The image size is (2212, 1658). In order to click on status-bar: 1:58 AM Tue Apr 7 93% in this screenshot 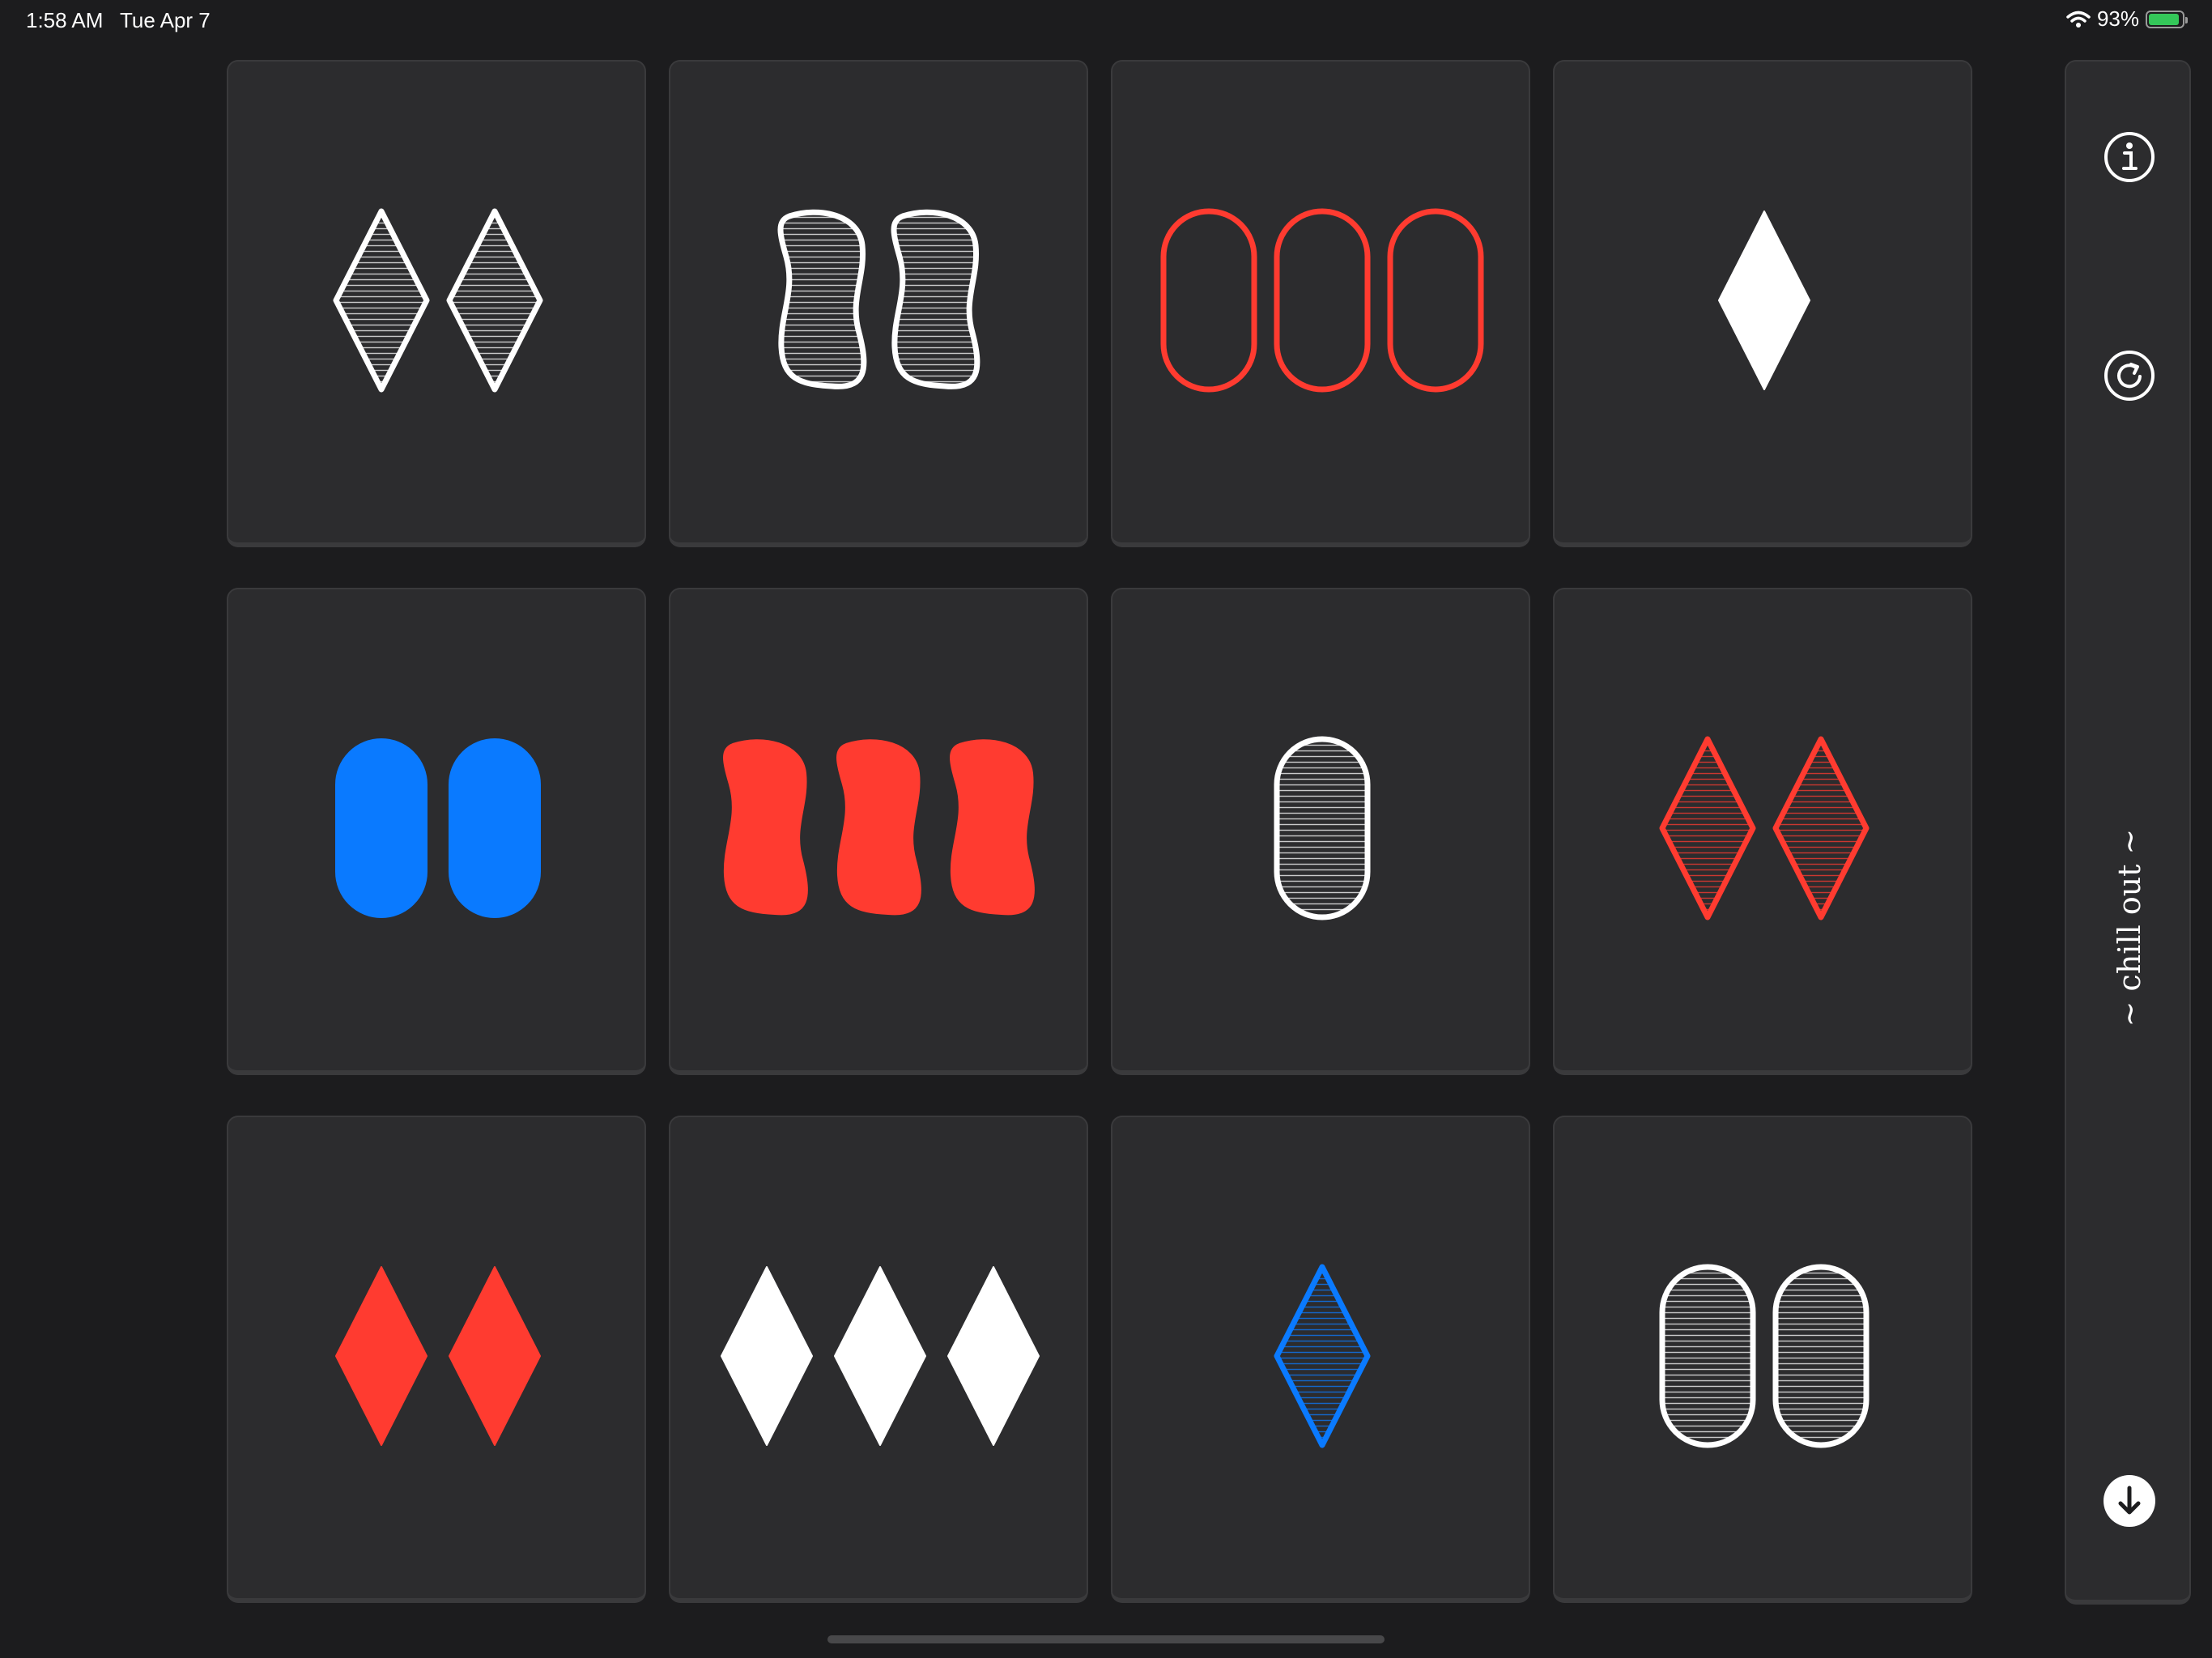, I will do `click(1106, 19)`.